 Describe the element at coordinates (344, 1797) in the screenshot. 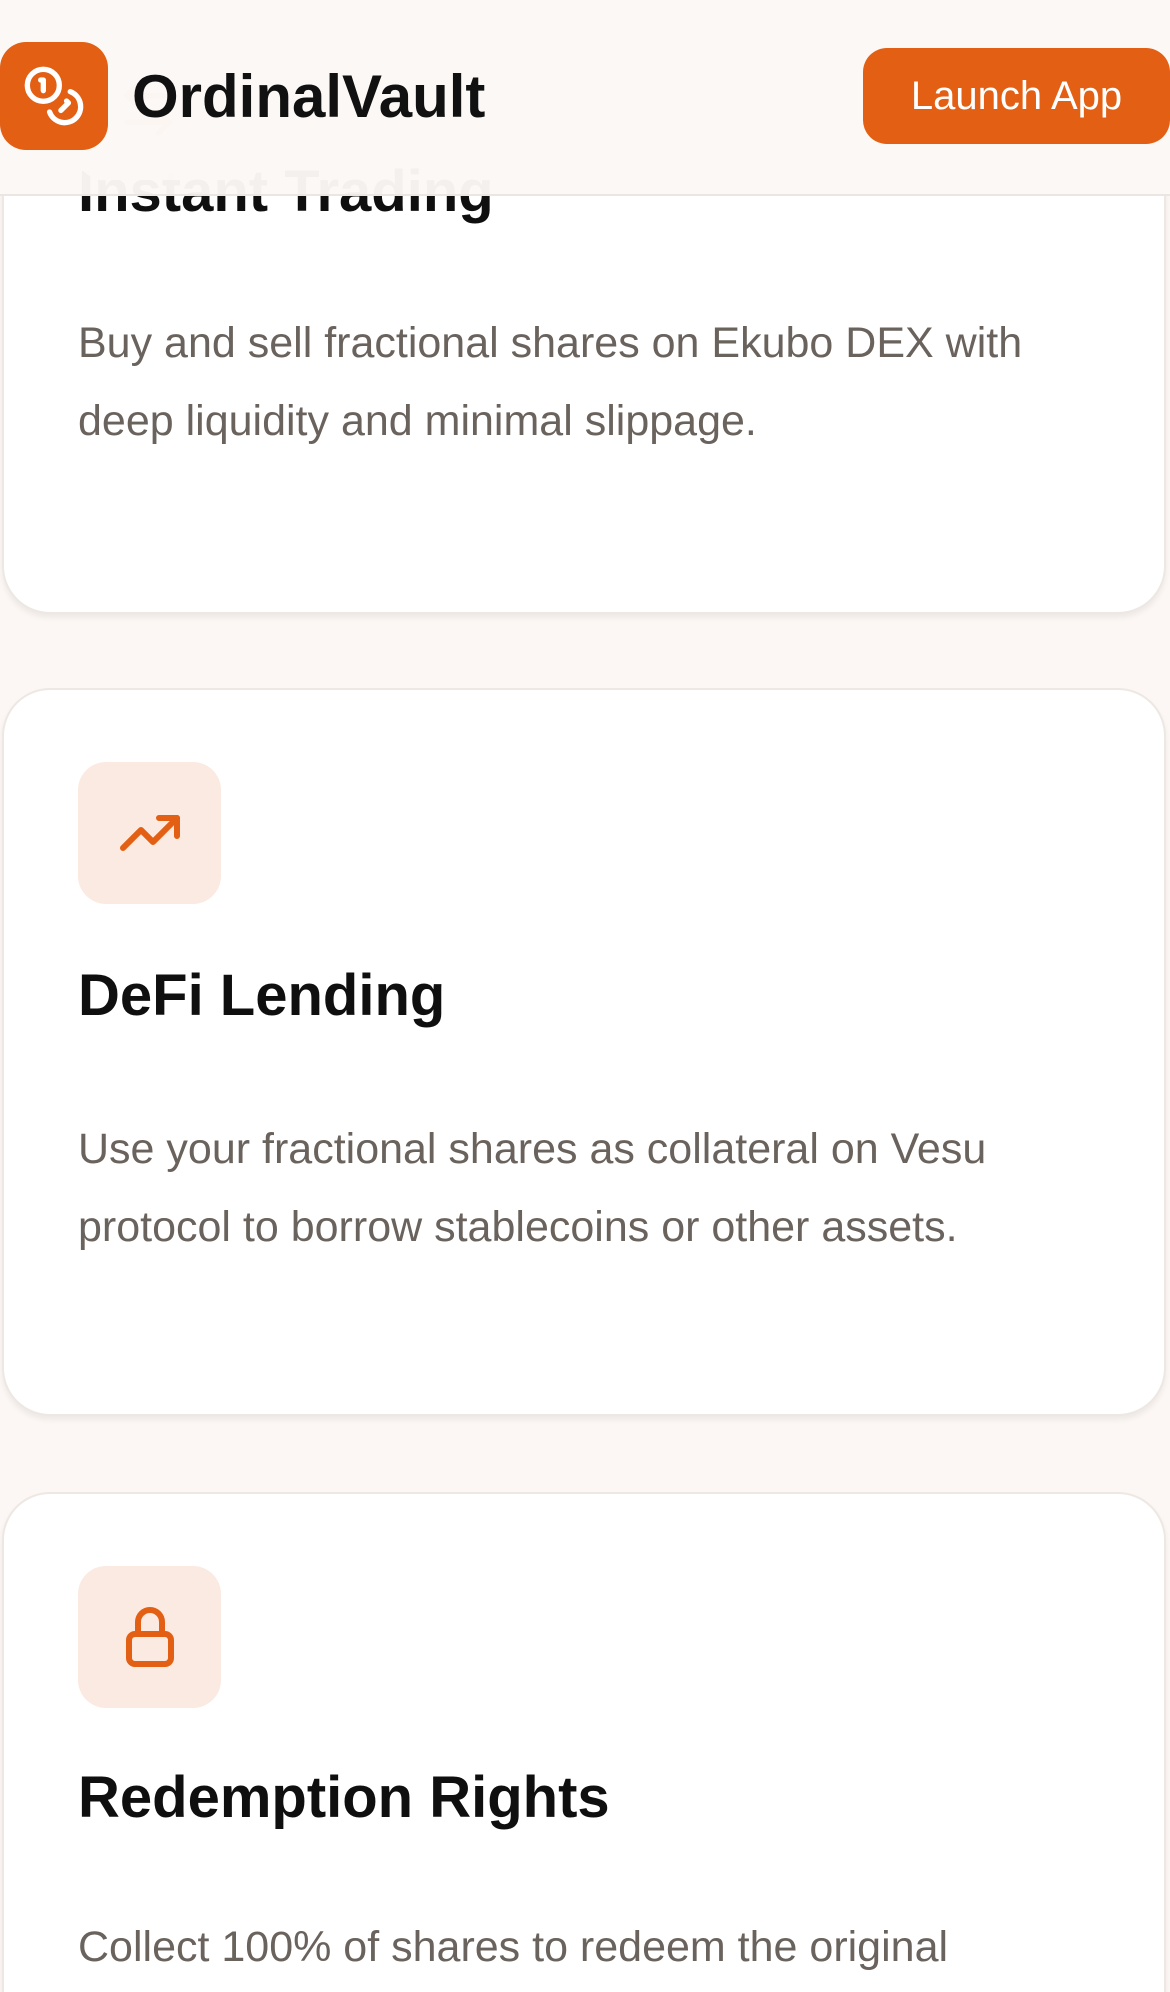

I see `feature-title: Redemption Rights` at that location.